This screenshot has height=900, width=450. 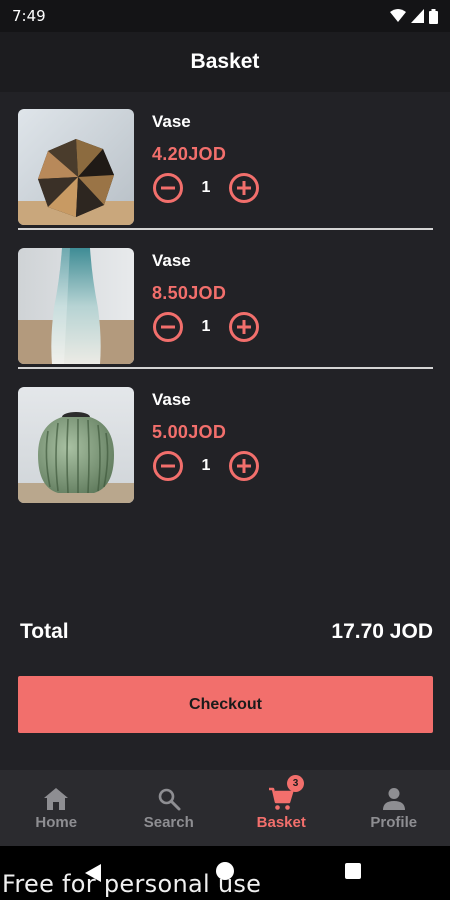 I want to click on profile-icon, so click(x=393, y=799).